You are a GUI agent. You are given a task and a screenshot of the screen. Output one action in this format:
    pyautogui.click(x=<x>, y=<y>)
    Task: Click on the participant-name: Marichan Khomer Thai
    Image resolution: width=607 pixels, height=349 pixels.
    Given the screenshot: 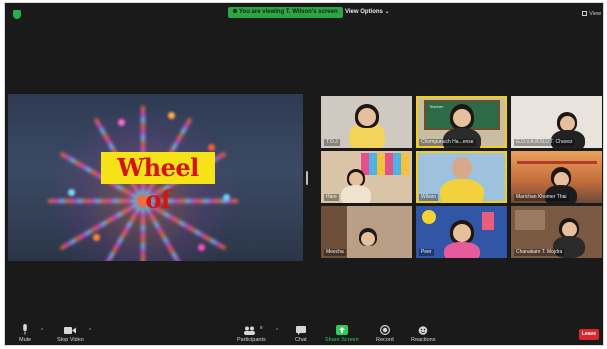 What is the action you would take?
    pyautogui.click(x=541, y=197)
    